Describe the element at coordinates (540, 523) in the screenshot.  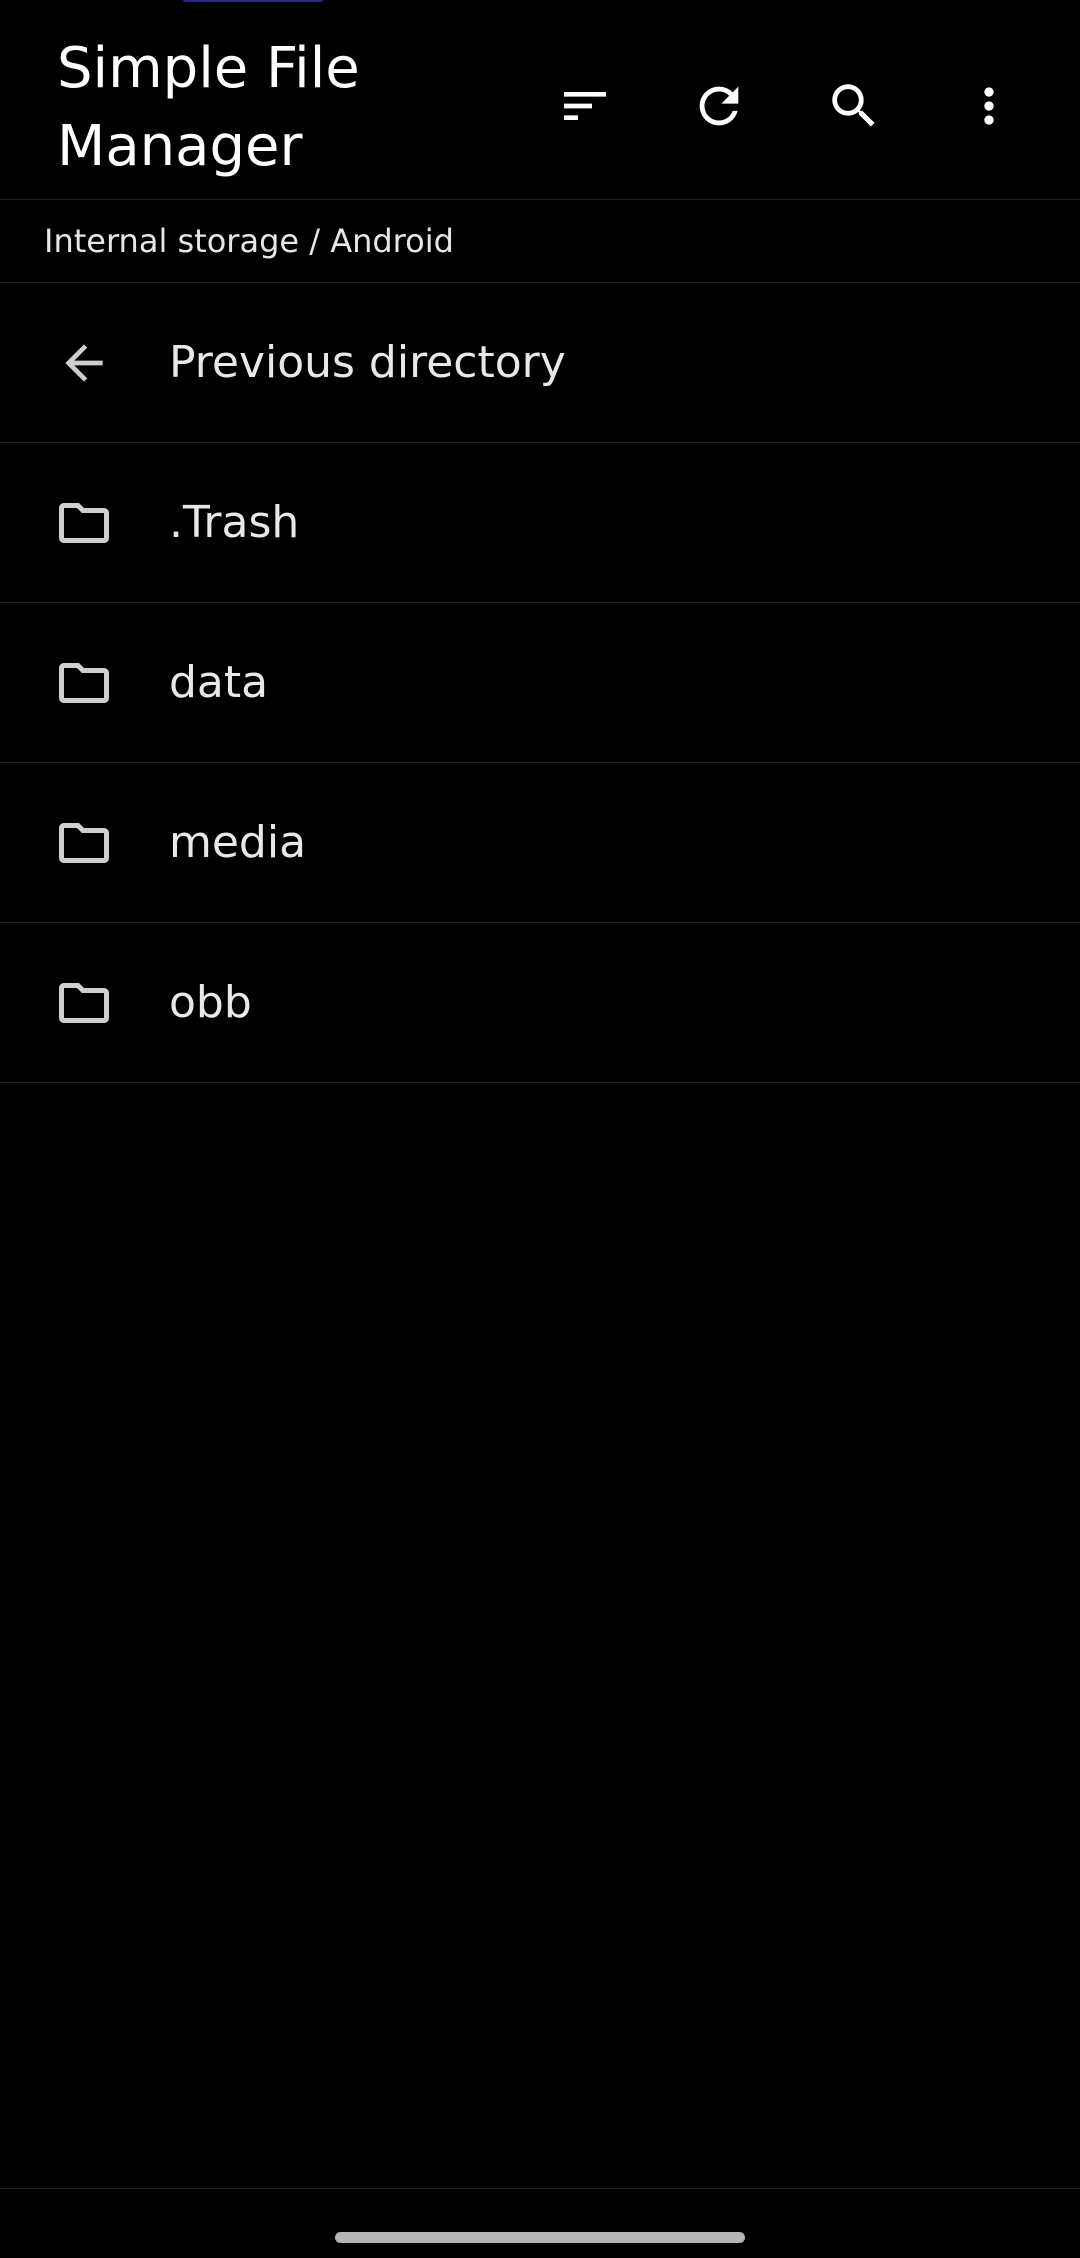
I see `list-item: .Trash` at that location.